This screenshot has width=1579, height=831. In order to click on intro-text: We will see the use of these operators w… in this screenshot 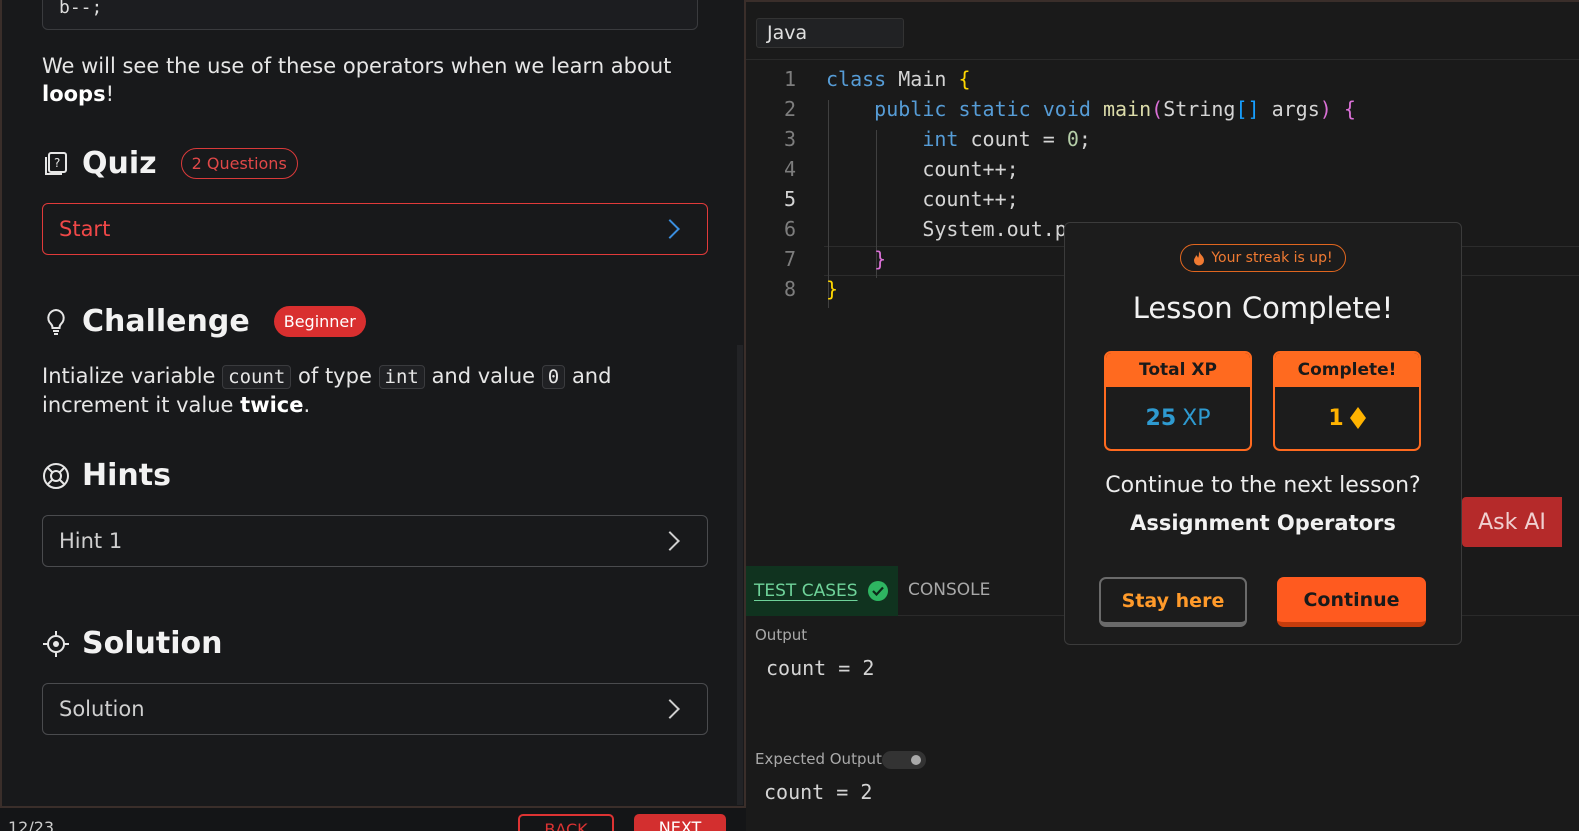, I will do `click(357, 66)`.